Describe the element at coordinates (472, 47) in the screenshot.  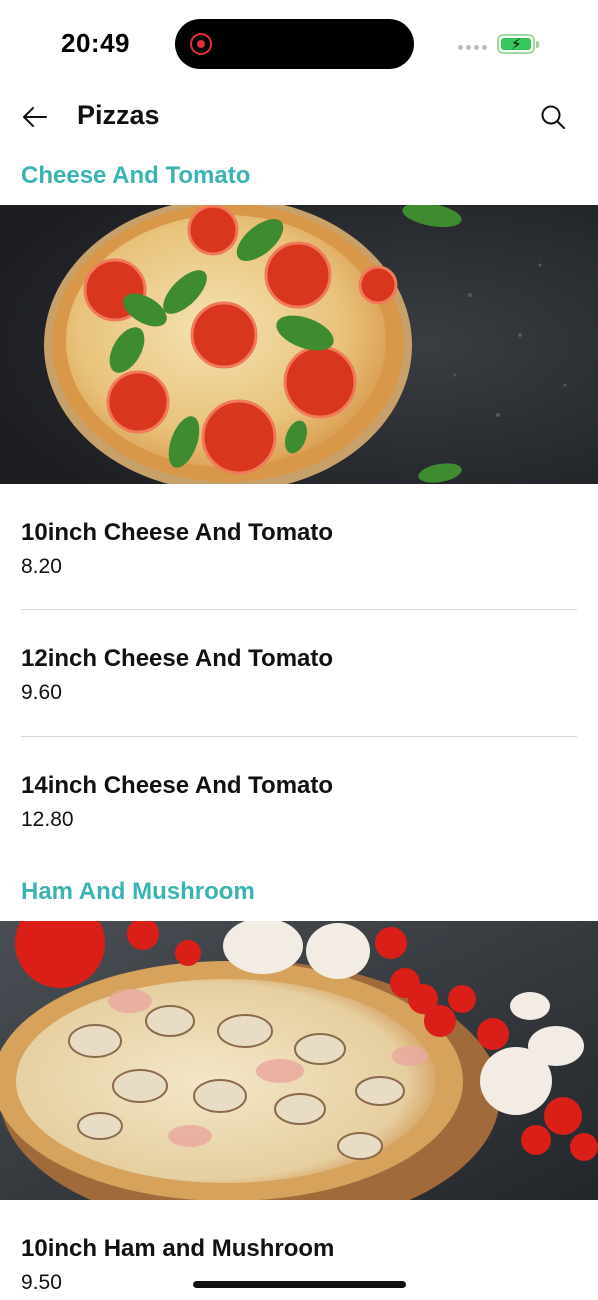
I see `cellular-signal-icon` at that location.